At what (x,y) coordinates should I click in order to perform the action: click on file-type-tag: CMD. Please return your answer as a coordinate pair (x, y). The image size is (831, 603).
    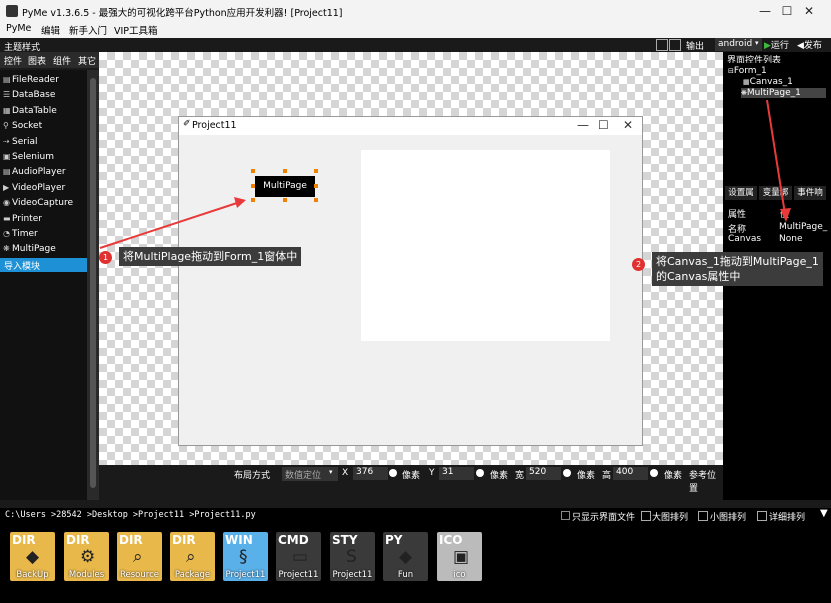
    Looking at the image, I should click on (293, 540).